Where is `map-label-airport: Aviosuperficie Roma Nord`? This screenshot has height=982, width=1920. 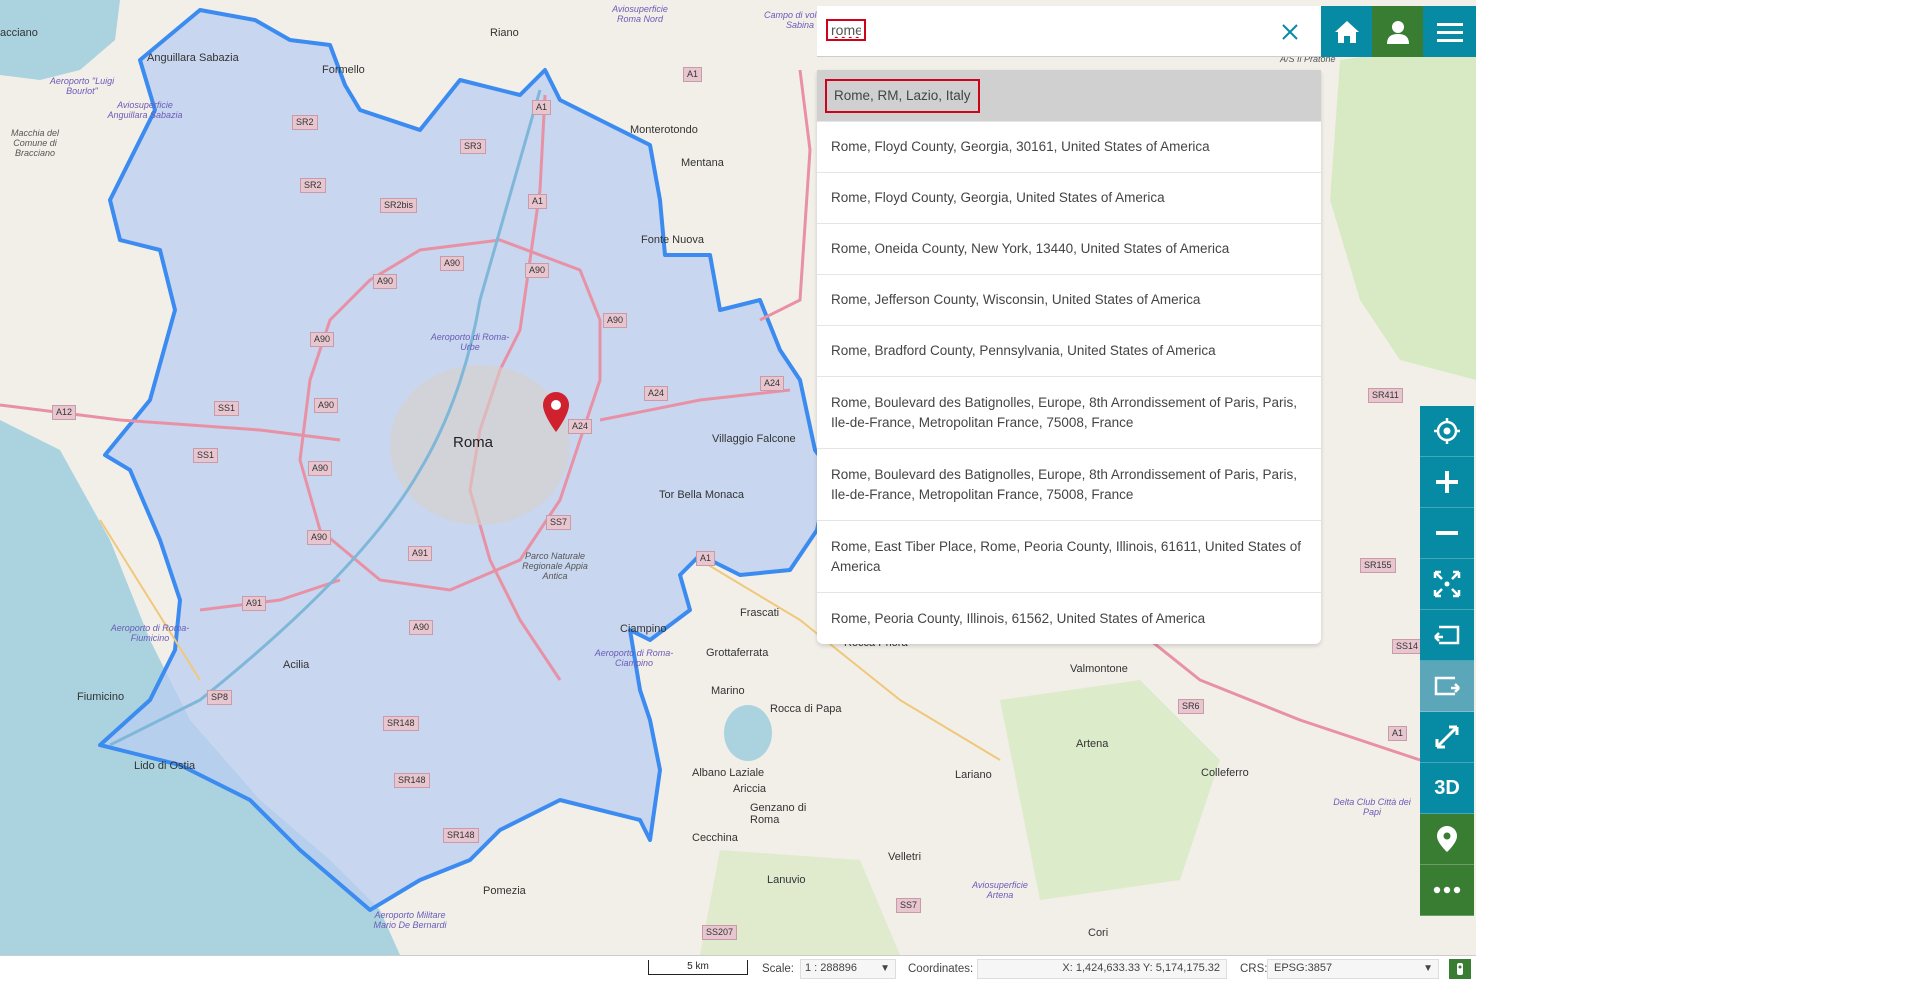 map-label-airport: Aviosuperficie Roma Nord is located at coordinates (640, 14).